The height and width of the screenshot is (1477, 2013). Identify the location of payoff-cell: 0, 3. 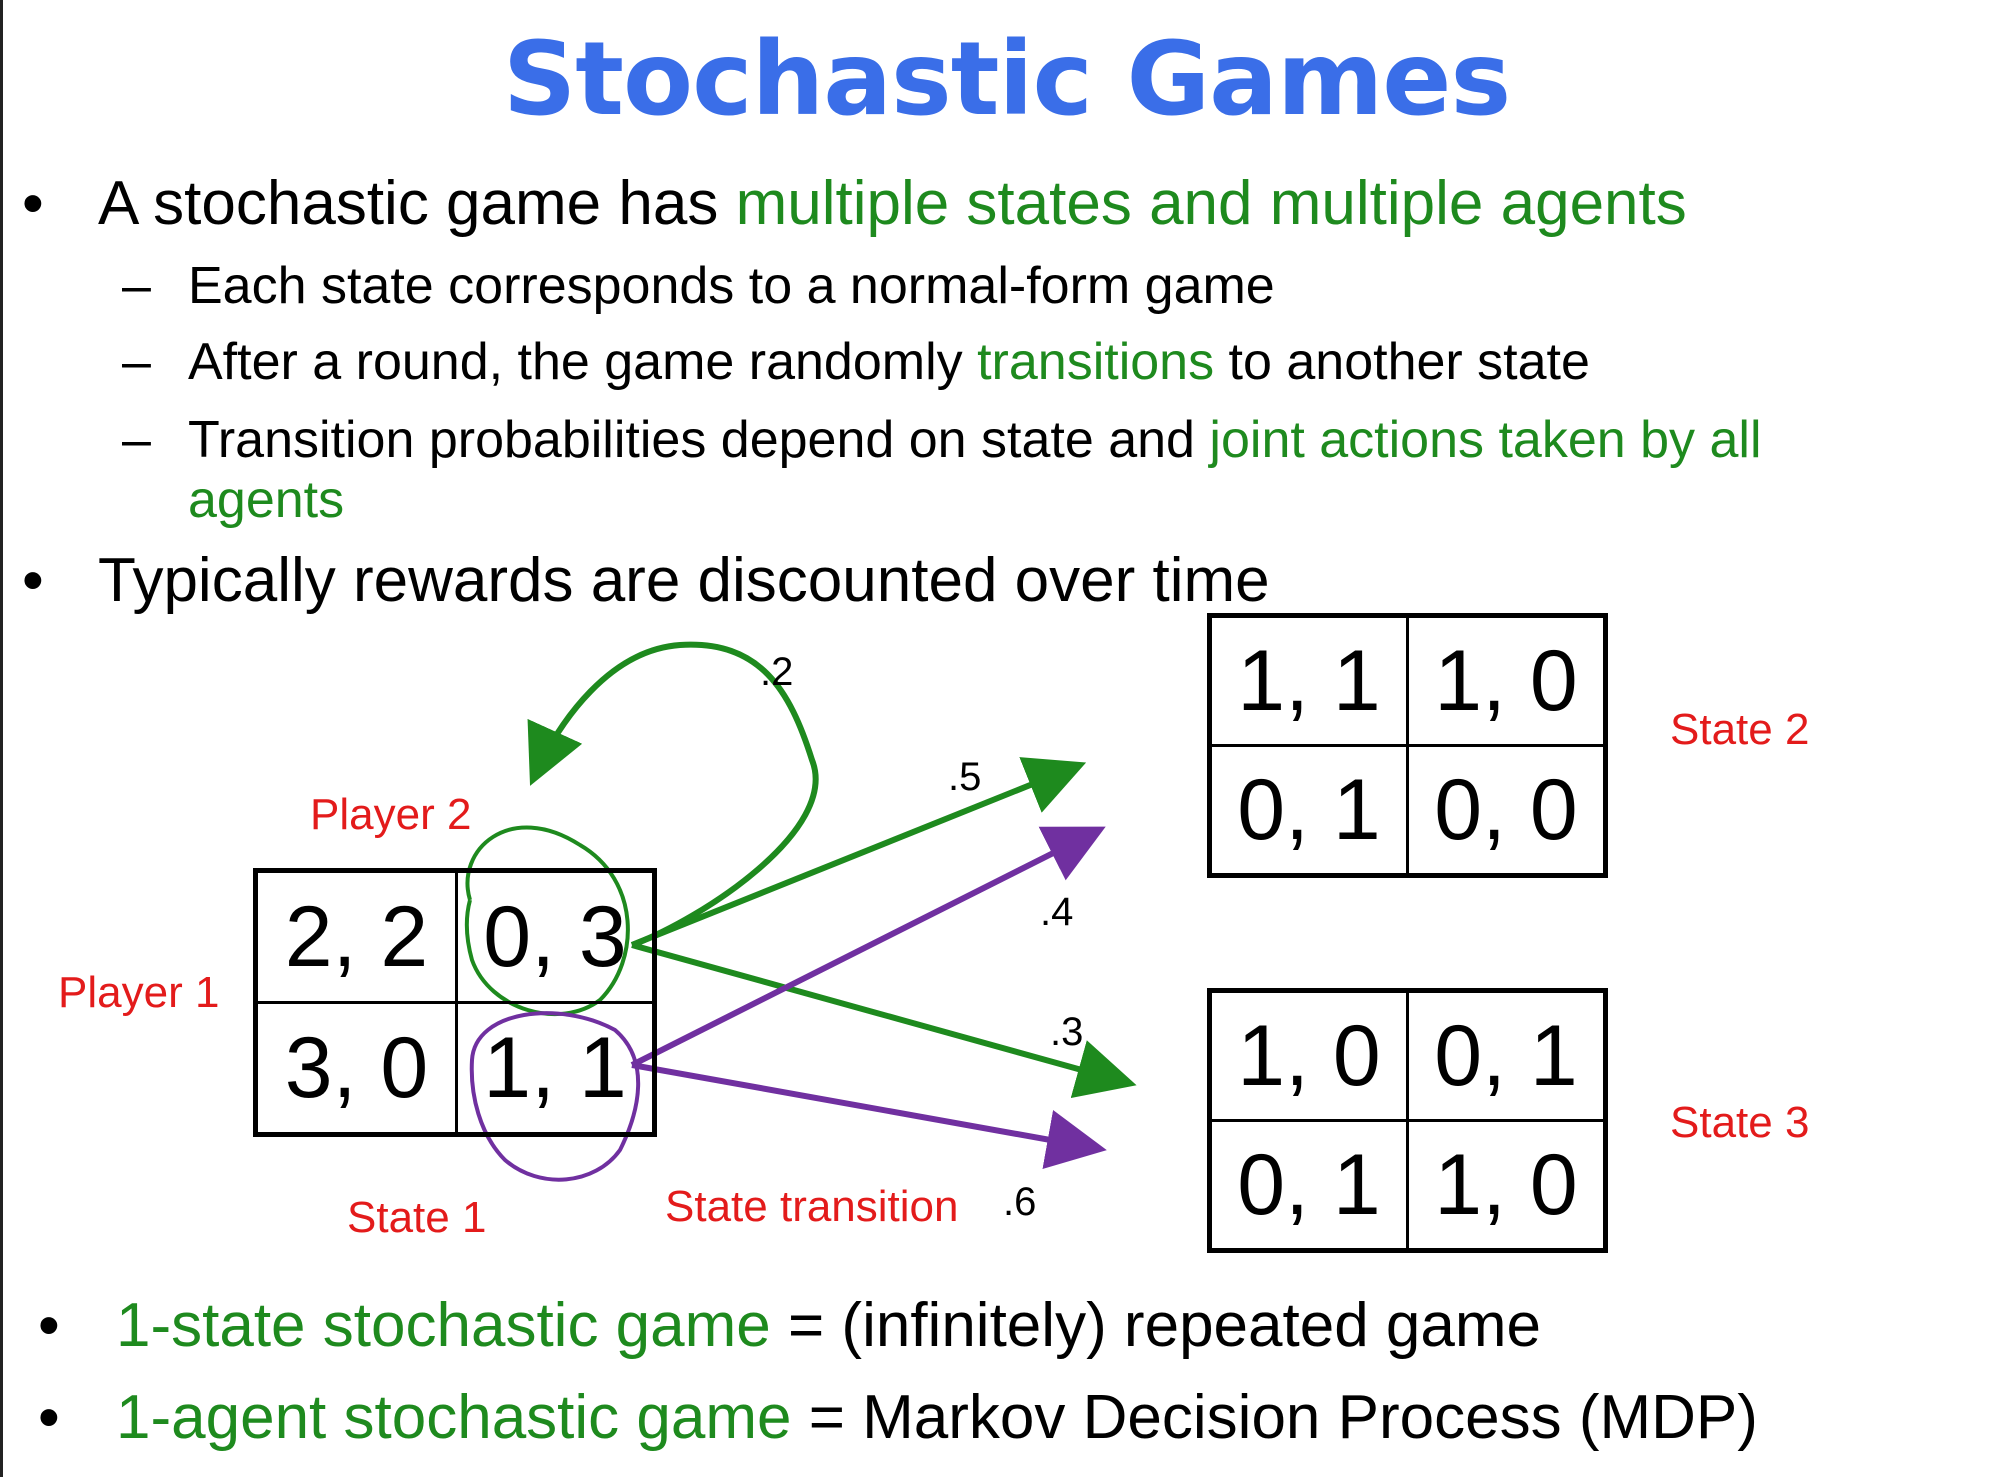
(555, 936).